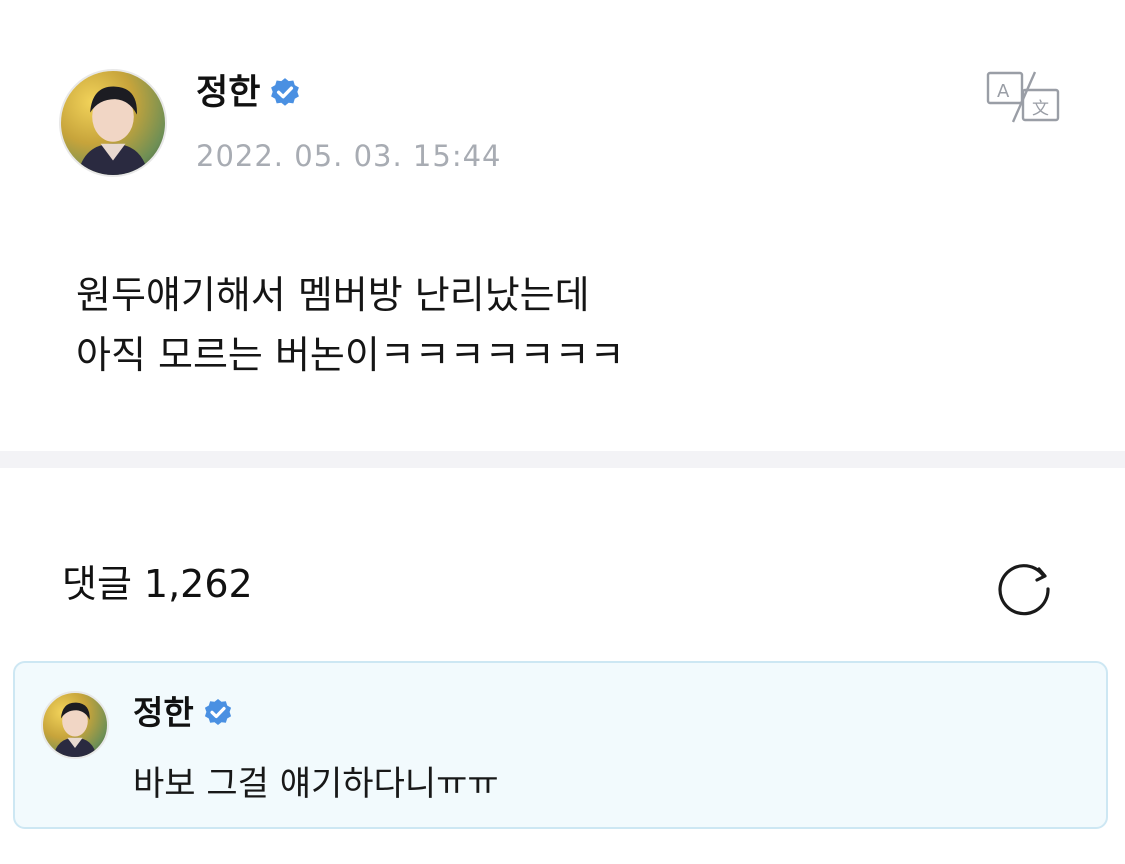 The width and height of the screenshot is (1125, 864). Describe the element at coordinates (562, 459) in the screenshot. I see `section-divider` at that location.